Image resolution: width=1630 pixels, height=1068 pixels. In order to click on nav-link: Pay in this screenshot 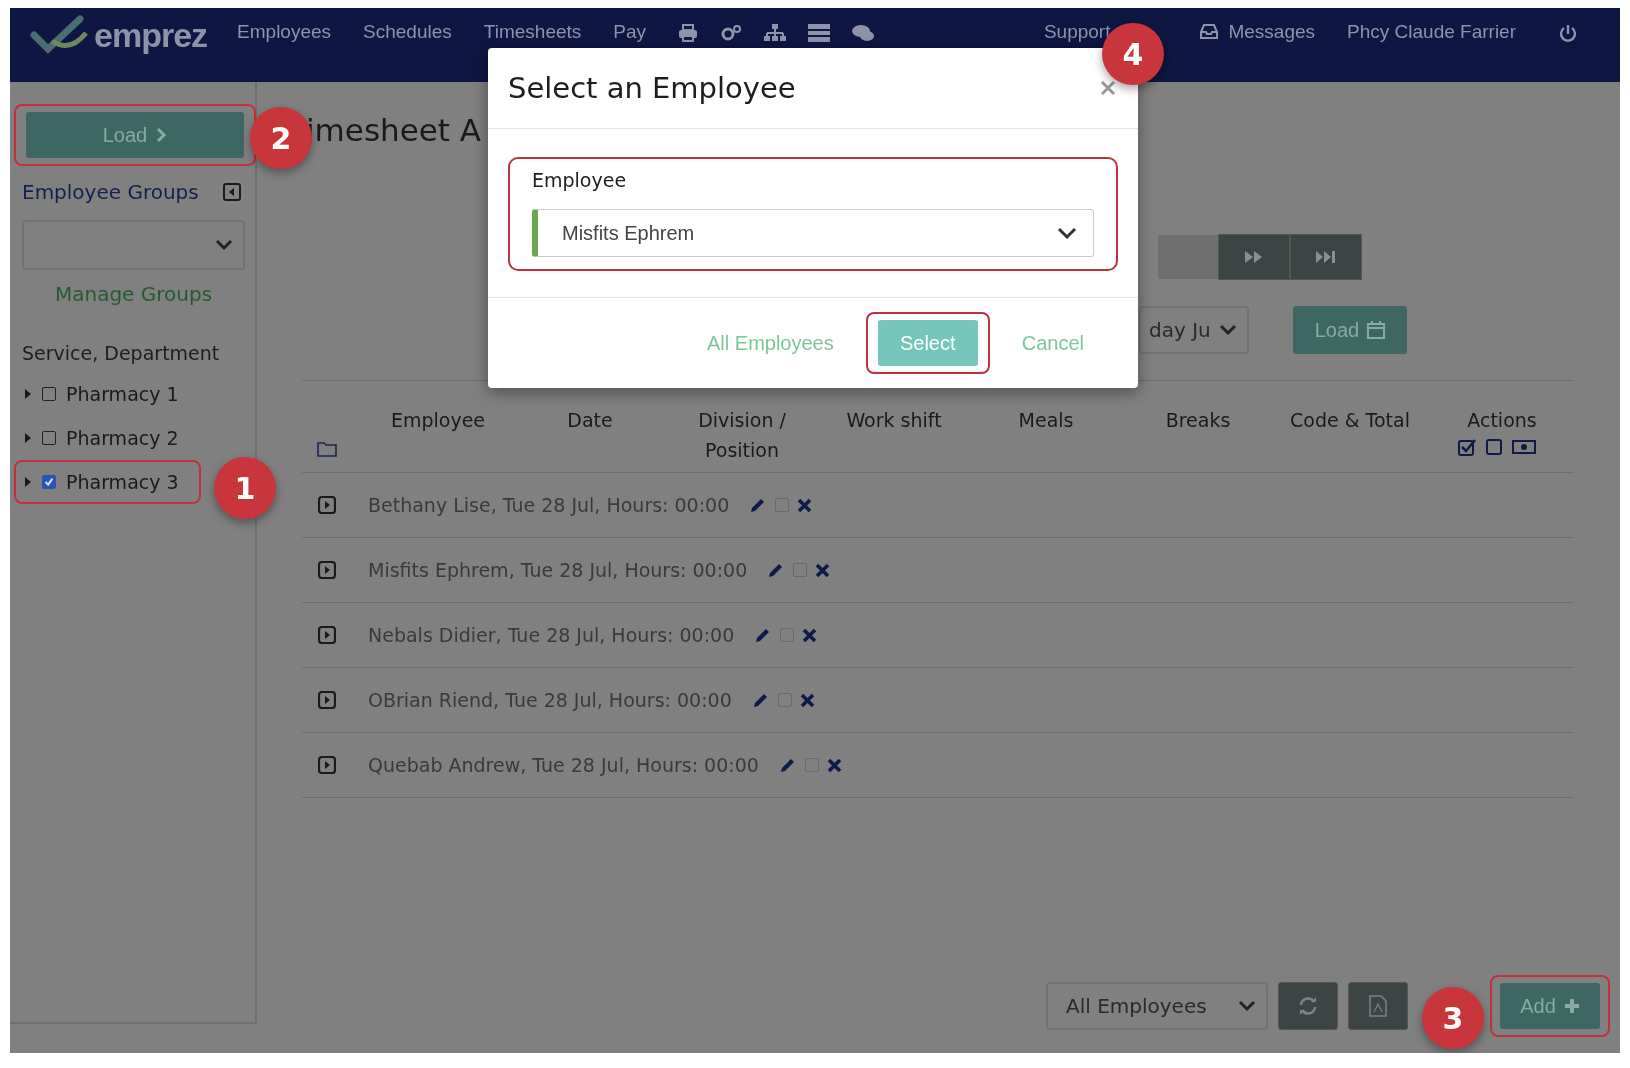, I will do `click(630, 32)`.